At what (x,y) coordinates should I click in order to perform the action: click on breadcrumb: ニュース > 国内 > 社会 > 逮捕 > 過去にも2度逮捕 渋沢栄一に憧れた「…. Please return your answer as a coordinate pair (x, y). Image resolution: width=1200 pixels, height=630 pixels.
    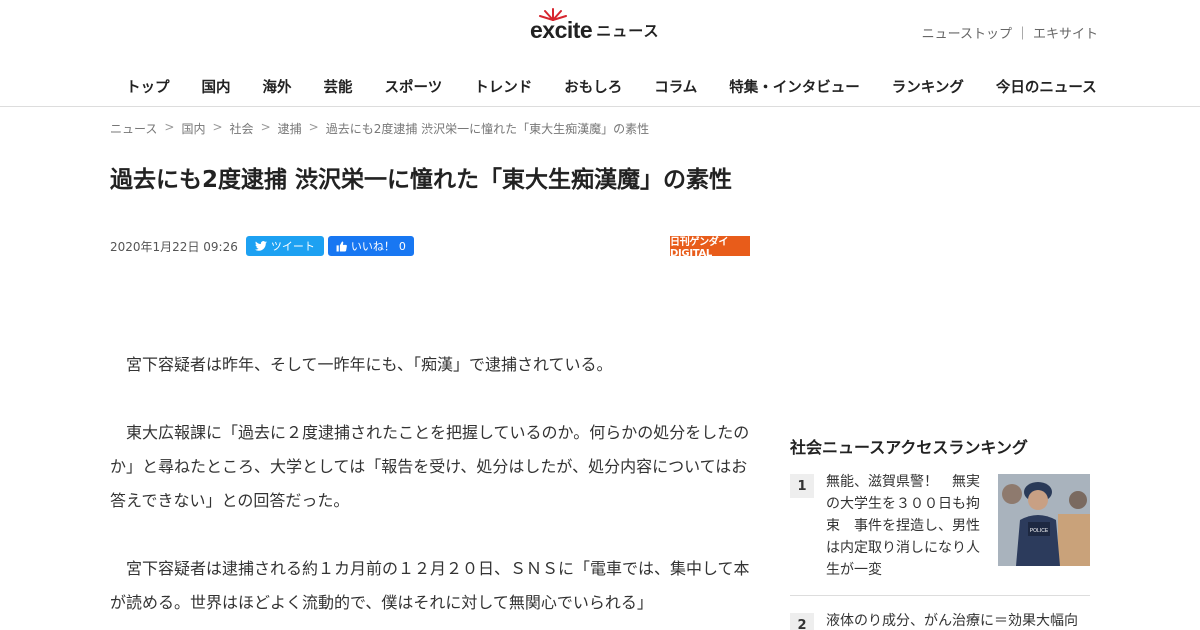
    Looking at the image, I should click on (379, 128).